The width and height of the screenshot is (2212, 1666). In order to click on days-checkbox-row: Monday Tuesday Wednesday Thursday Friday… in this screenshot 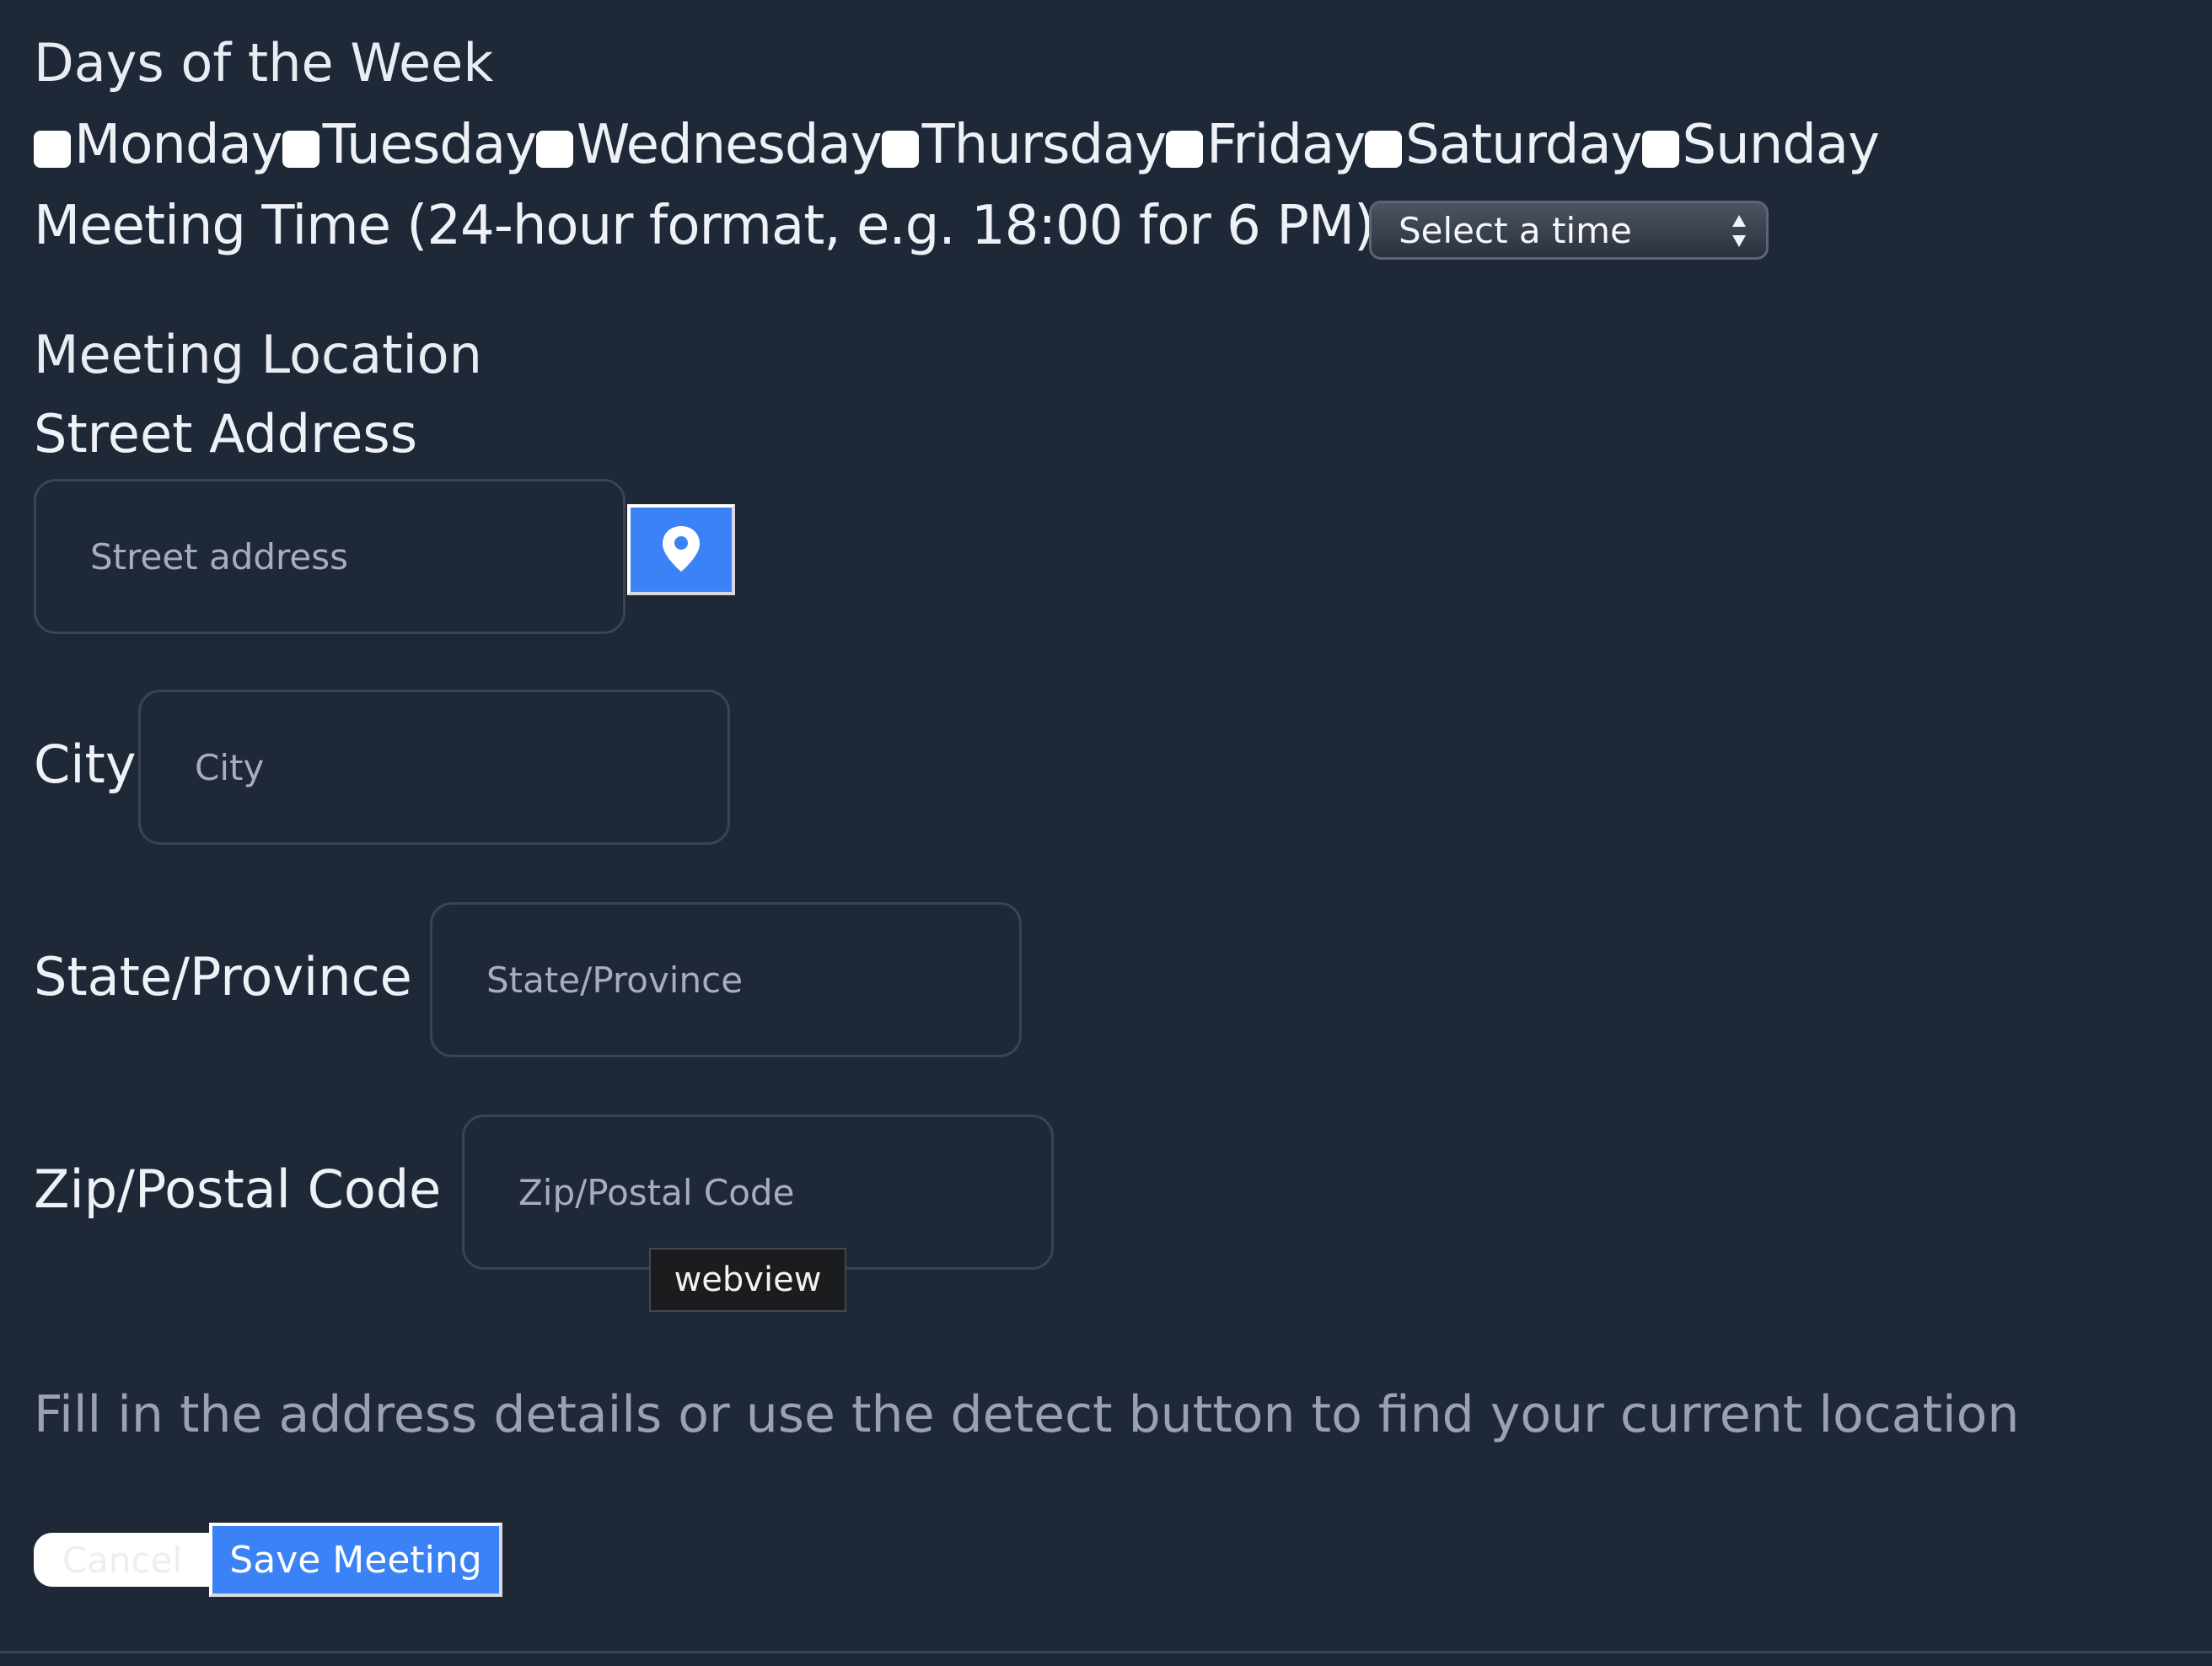, I will do `click(957, 145)`.